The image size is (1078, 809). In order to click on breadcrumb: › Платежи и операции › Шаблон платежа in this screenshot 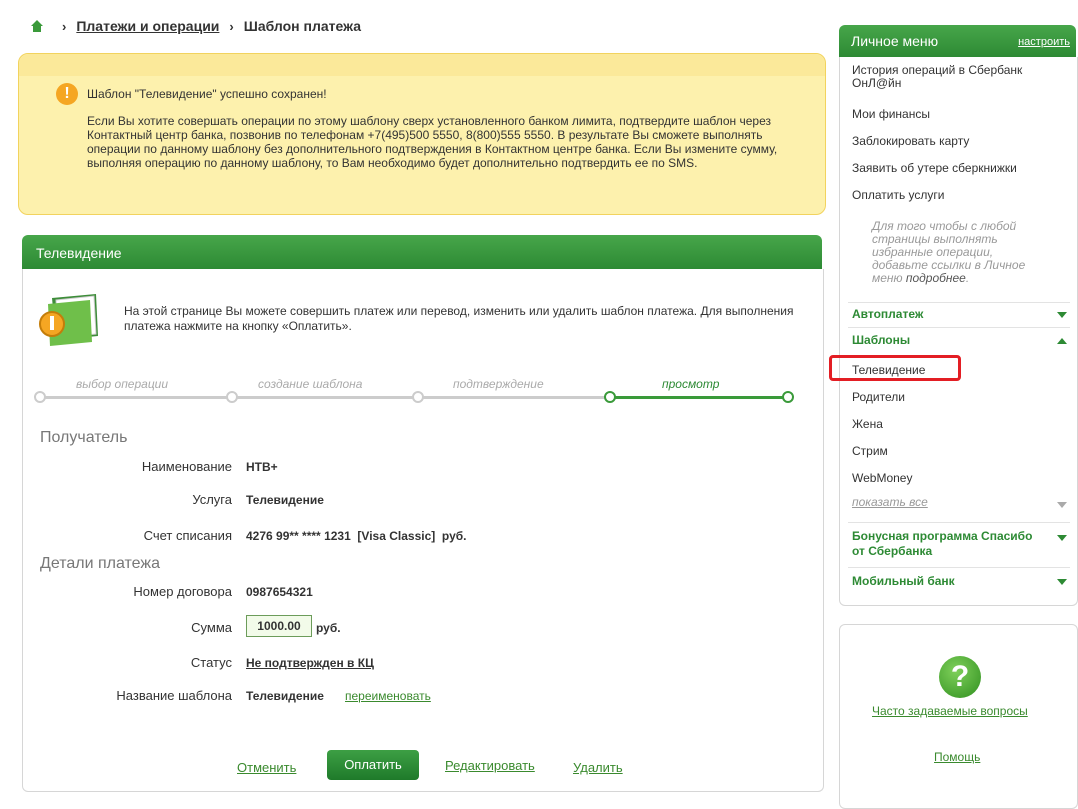, I will do `click(195, 26)`.